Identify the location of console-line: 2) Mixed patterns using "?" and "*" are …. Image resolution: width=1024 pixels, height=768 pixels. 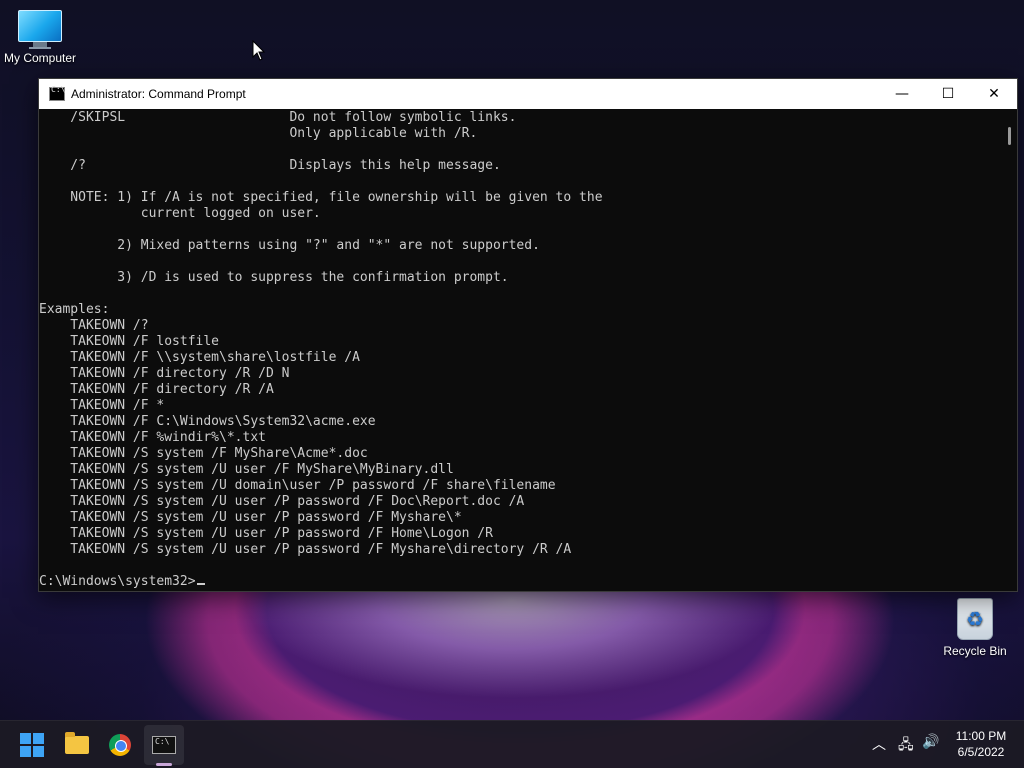
(289, 245).